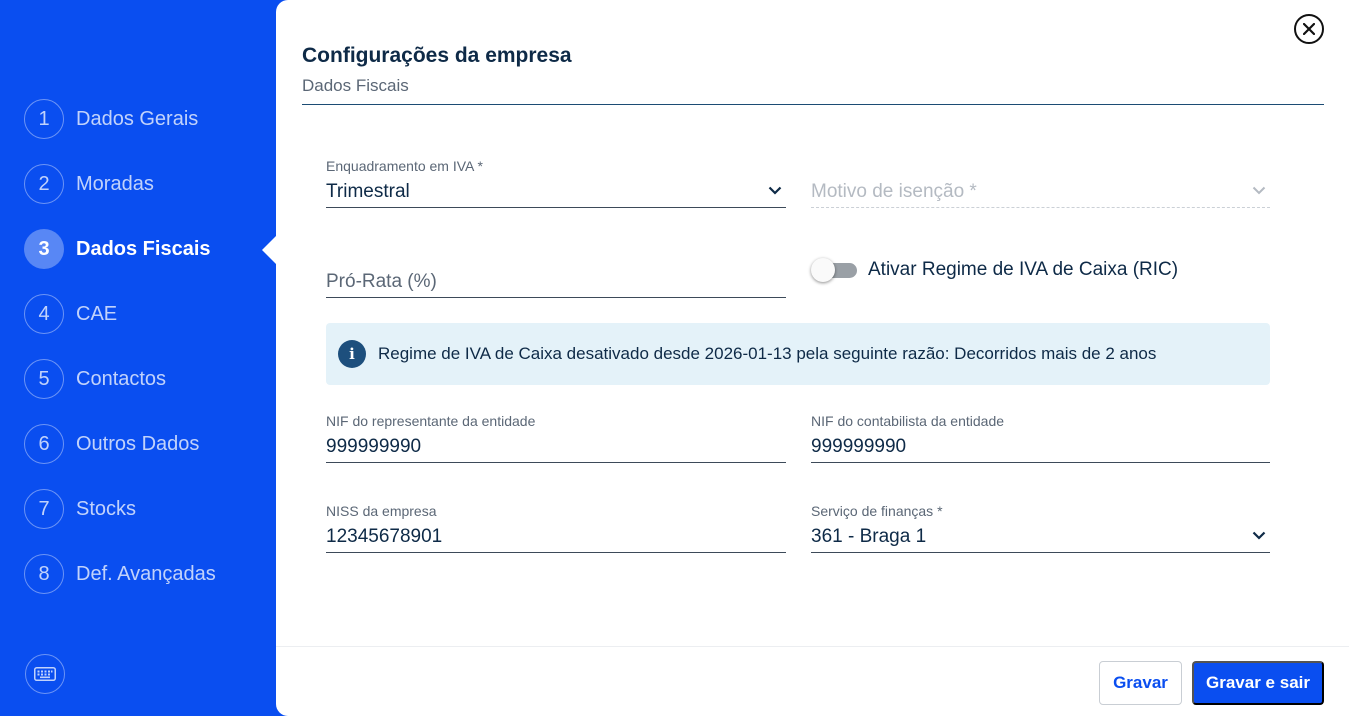  I want to click on field-label: Enquadramento em IVA *, so click(404, 166).